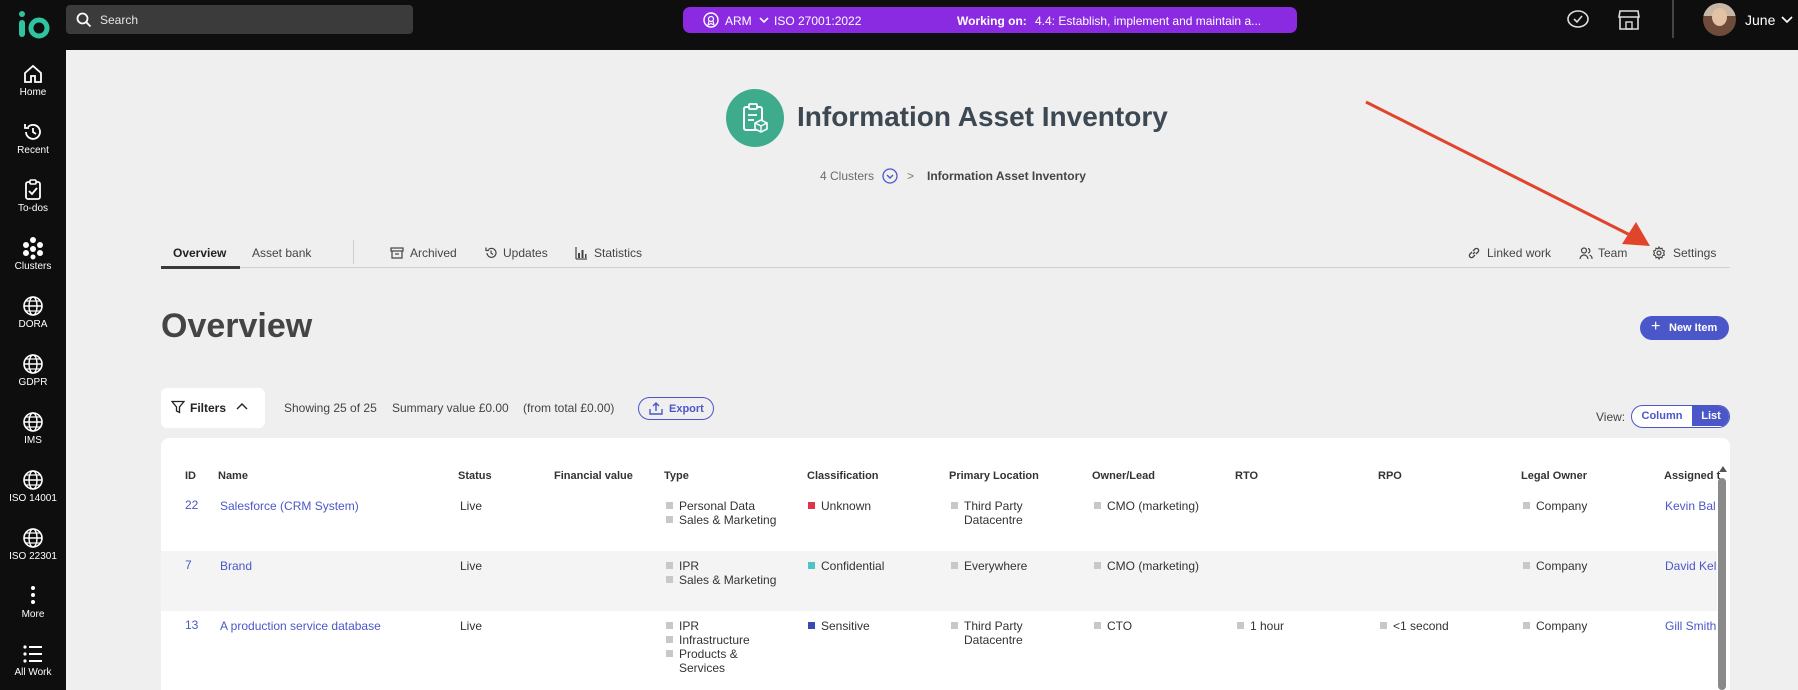 This screenshot has width=1798, height=690. What do you see at coordinates (945, 267) in the screenshot?
I see `tabs-divider` at bounding box center [945, 267].